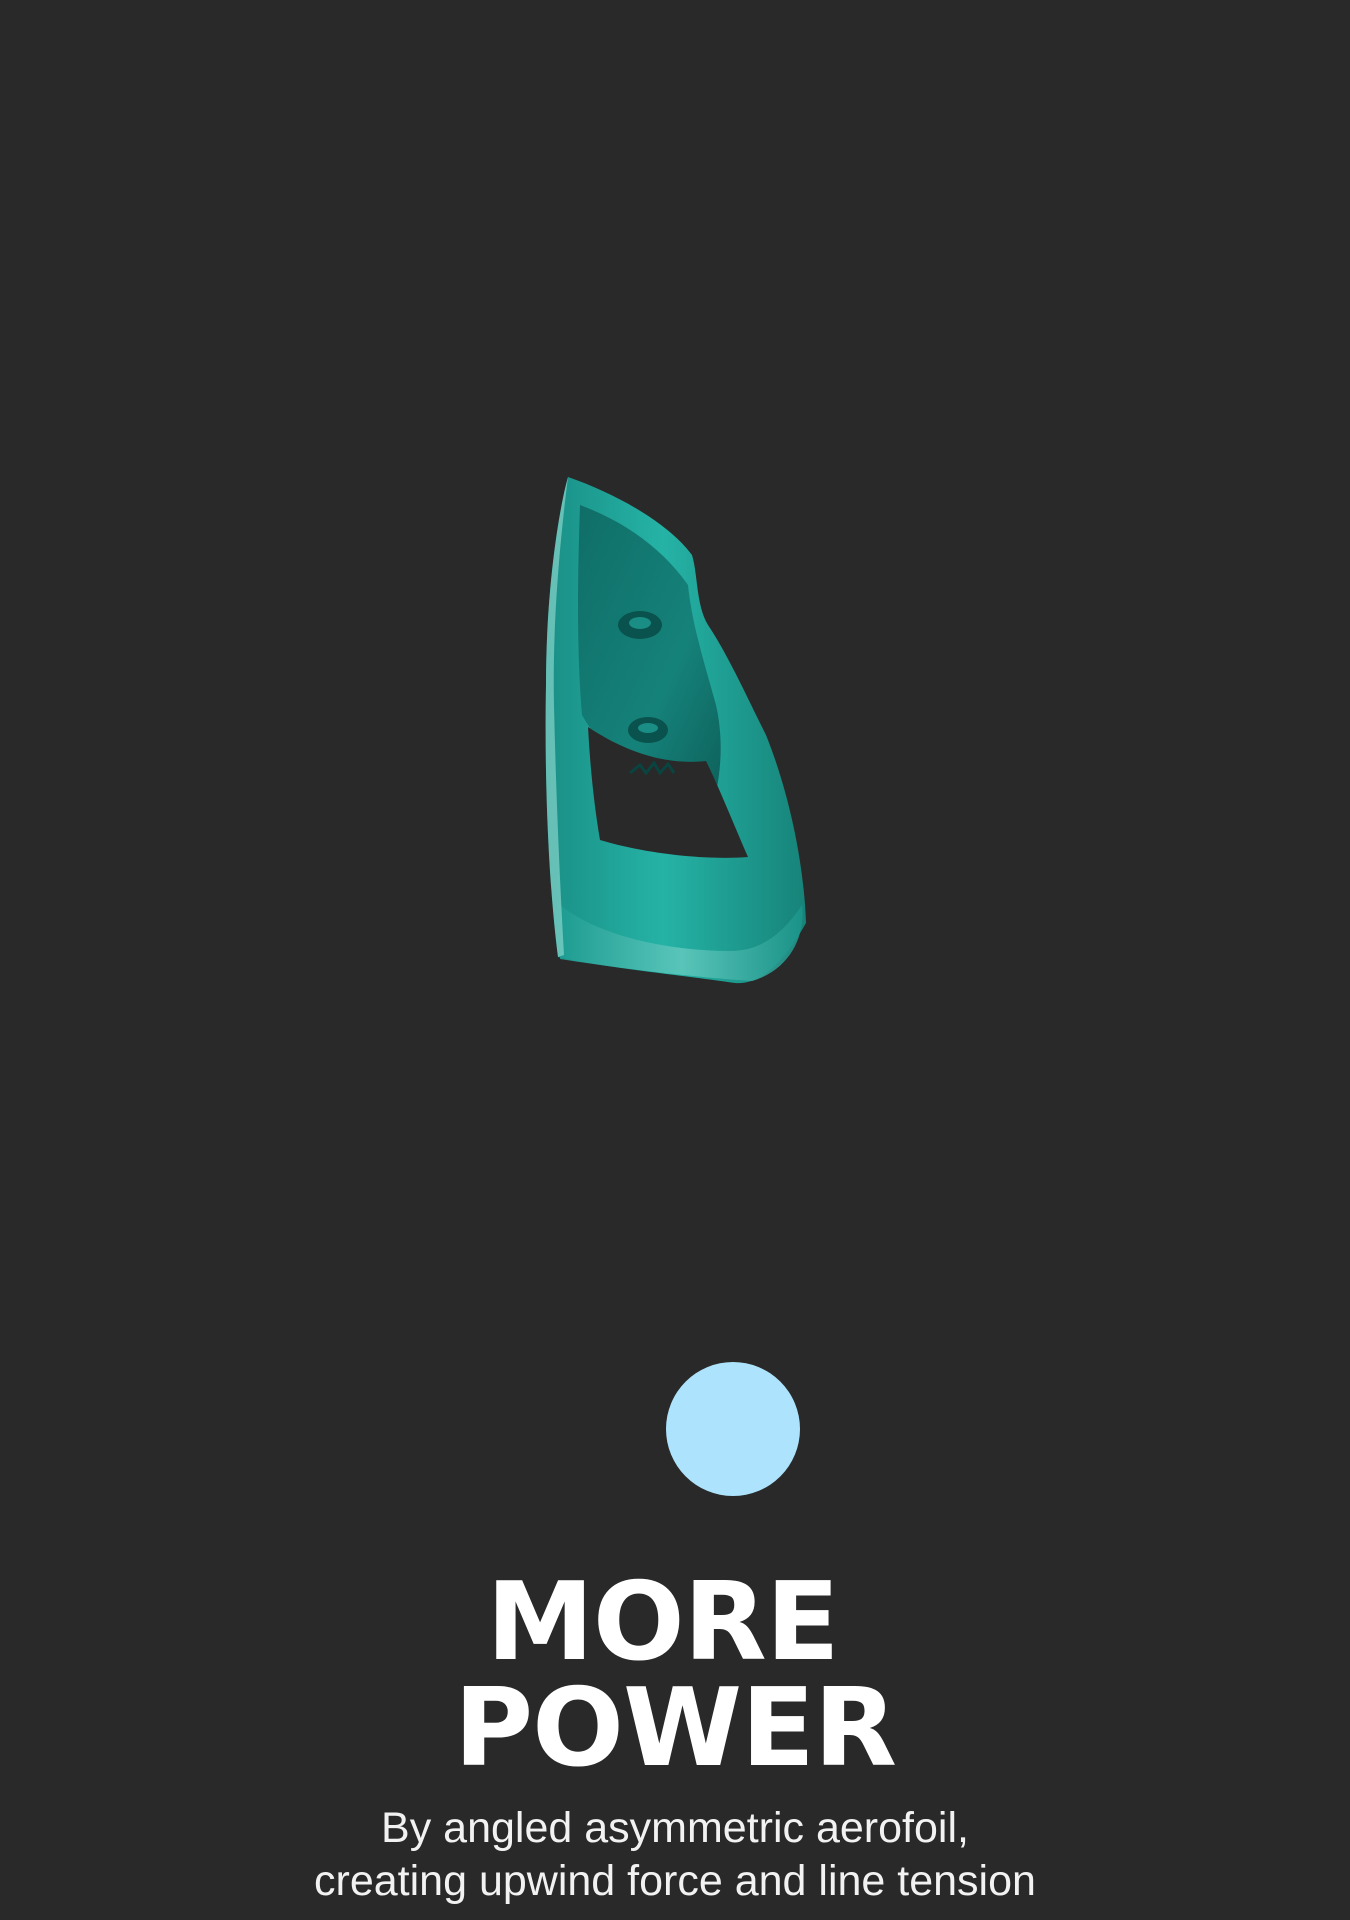 The width and height of the screenshot is (1350, 1920). I want to click on aerofoil-product-image, so click(670, 727).